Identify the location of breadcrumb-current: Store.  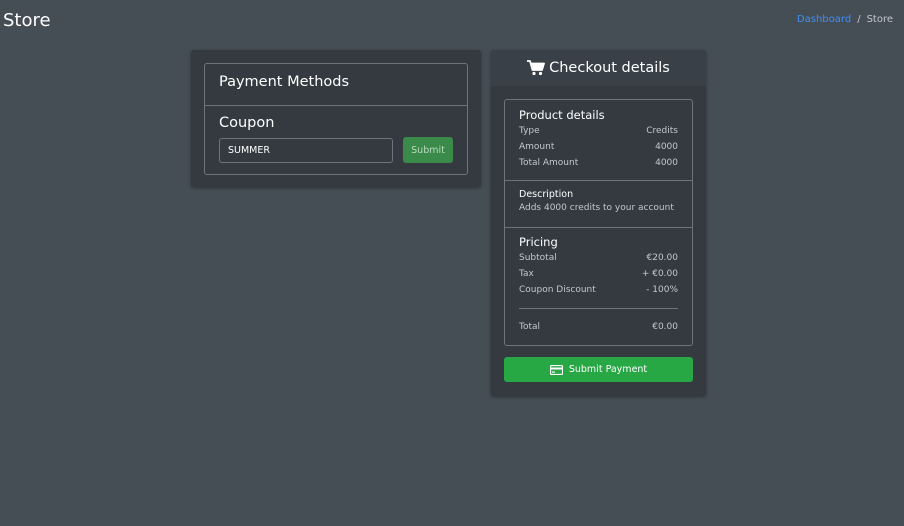
(879, 19).